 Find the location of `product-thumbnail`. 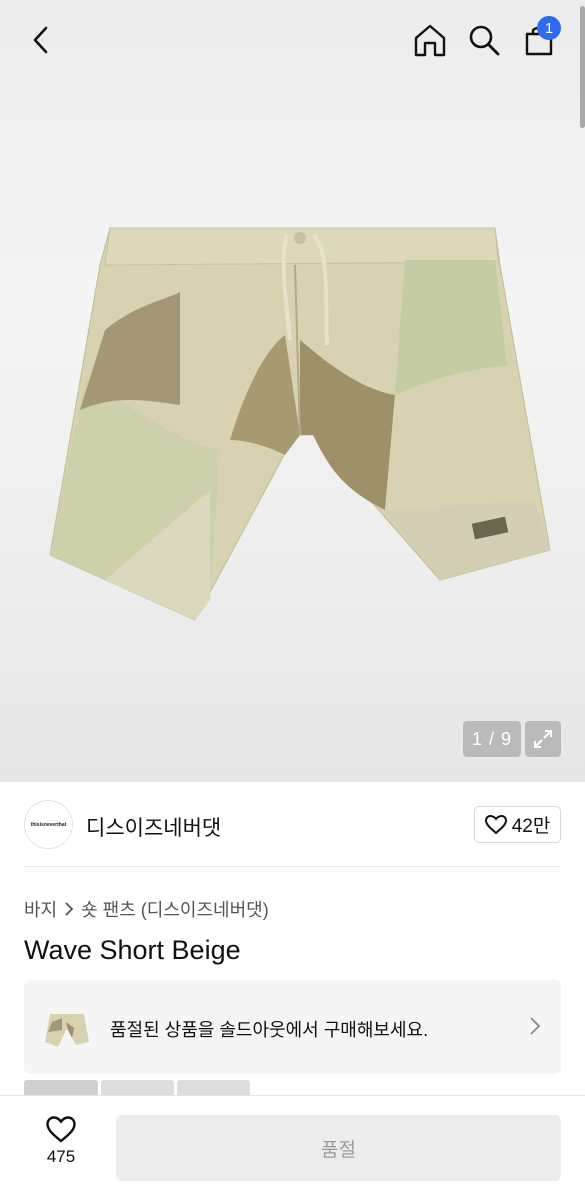

product-thumbnail is located at coordinates (67, 1027).